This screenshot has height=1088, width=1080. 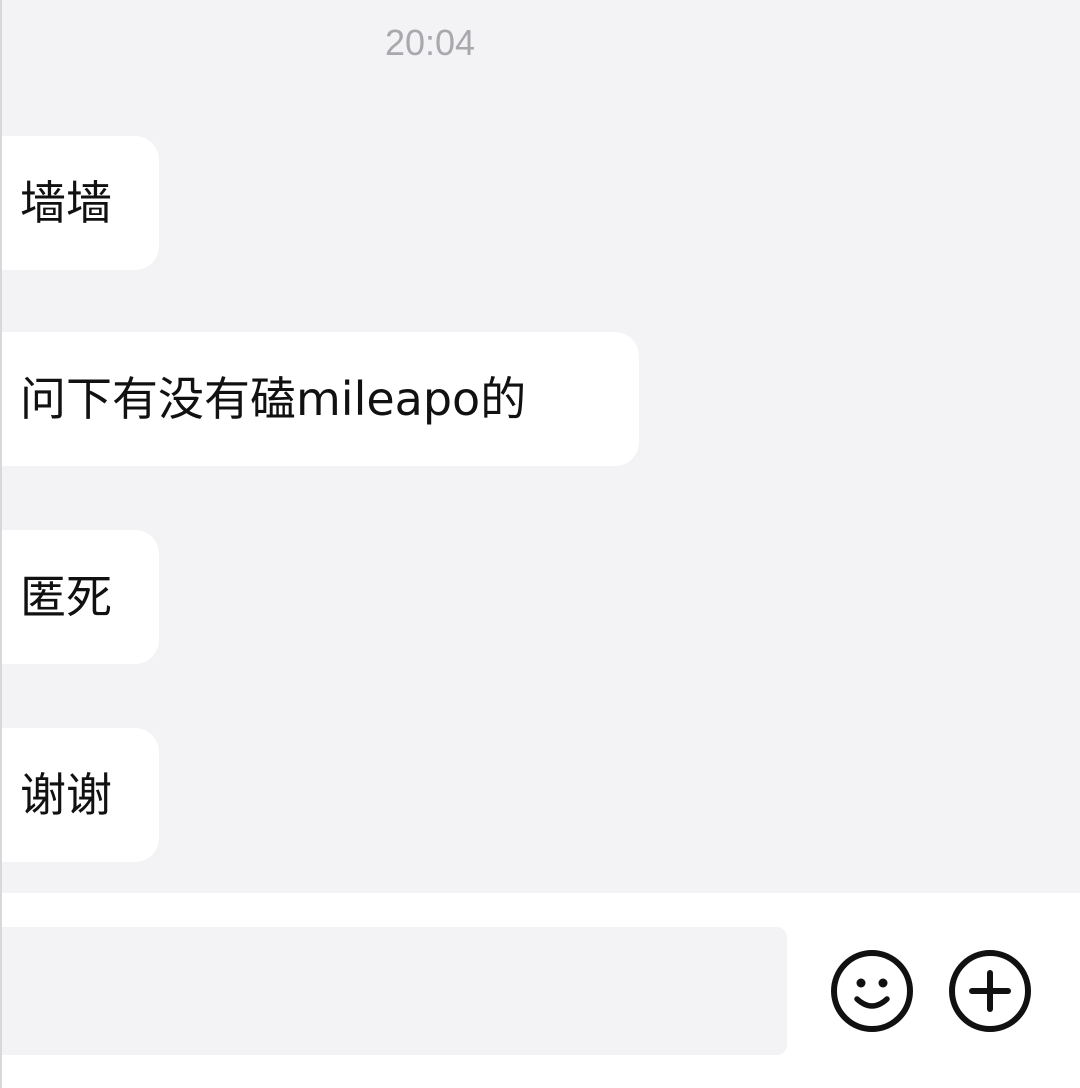 I want to click on message-bubble: 谢谢, so click(x=79, y=795).